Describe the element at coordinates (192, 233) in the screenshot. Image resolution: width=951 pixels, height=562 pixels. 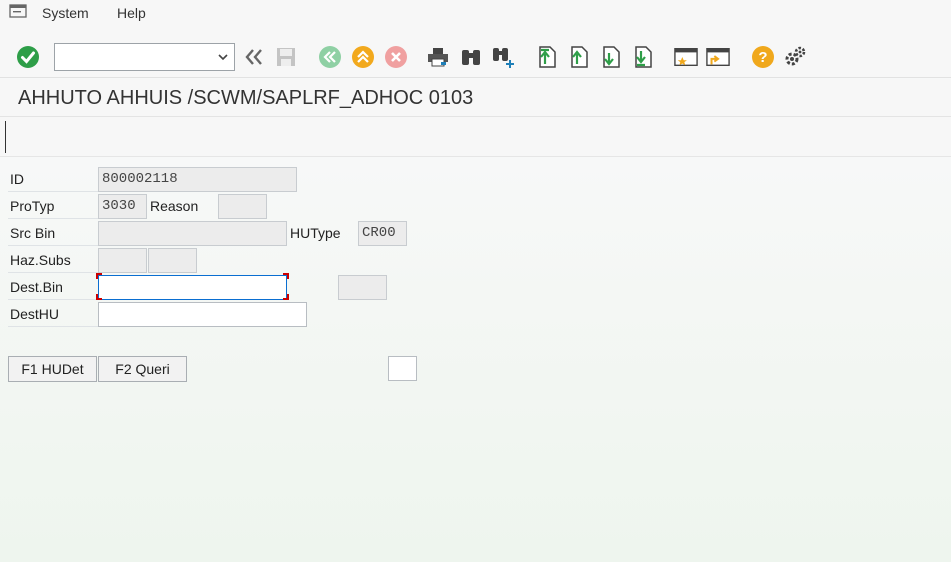
I see `src-bin-field` at that location.